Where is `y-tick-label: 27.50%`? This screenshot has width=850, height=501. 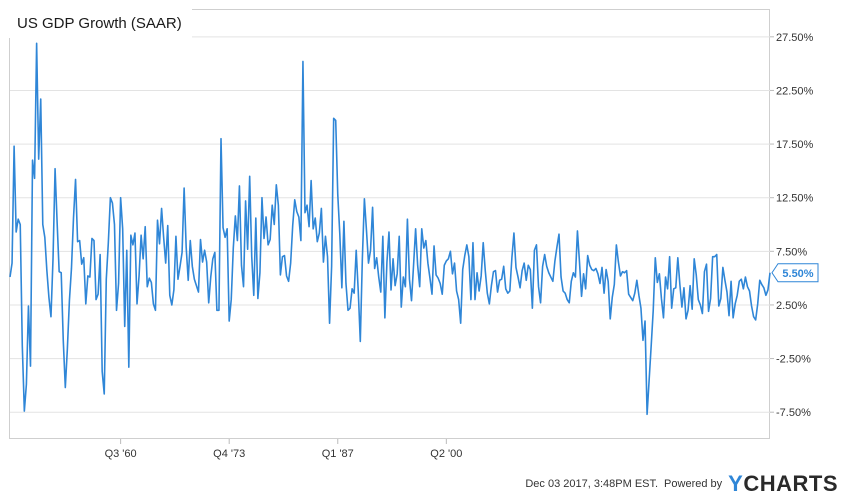
y-tick-label: 27.50% is located at coordinates (795, 38).